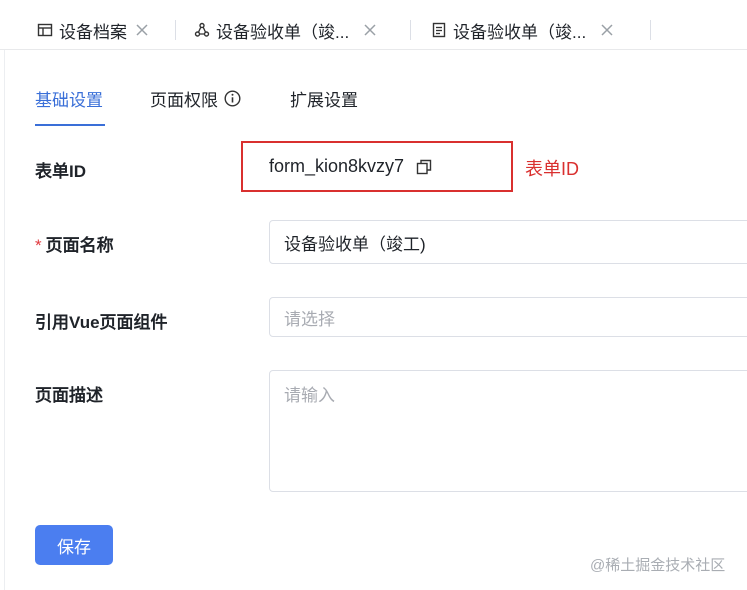  What do you see at coordinates (69, 98) in the screenshot?
I see `tab-basic-settings: 基础设置` at bounding box center [69, 98].